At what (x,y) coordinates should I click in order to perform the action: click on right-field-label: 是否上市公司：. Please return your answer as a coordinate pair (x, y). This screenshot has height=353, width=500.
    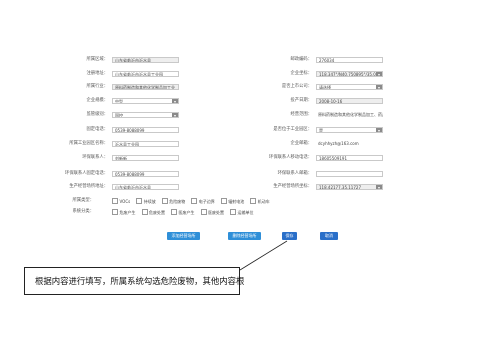
    Looking at the image, I should click on (296, 86).